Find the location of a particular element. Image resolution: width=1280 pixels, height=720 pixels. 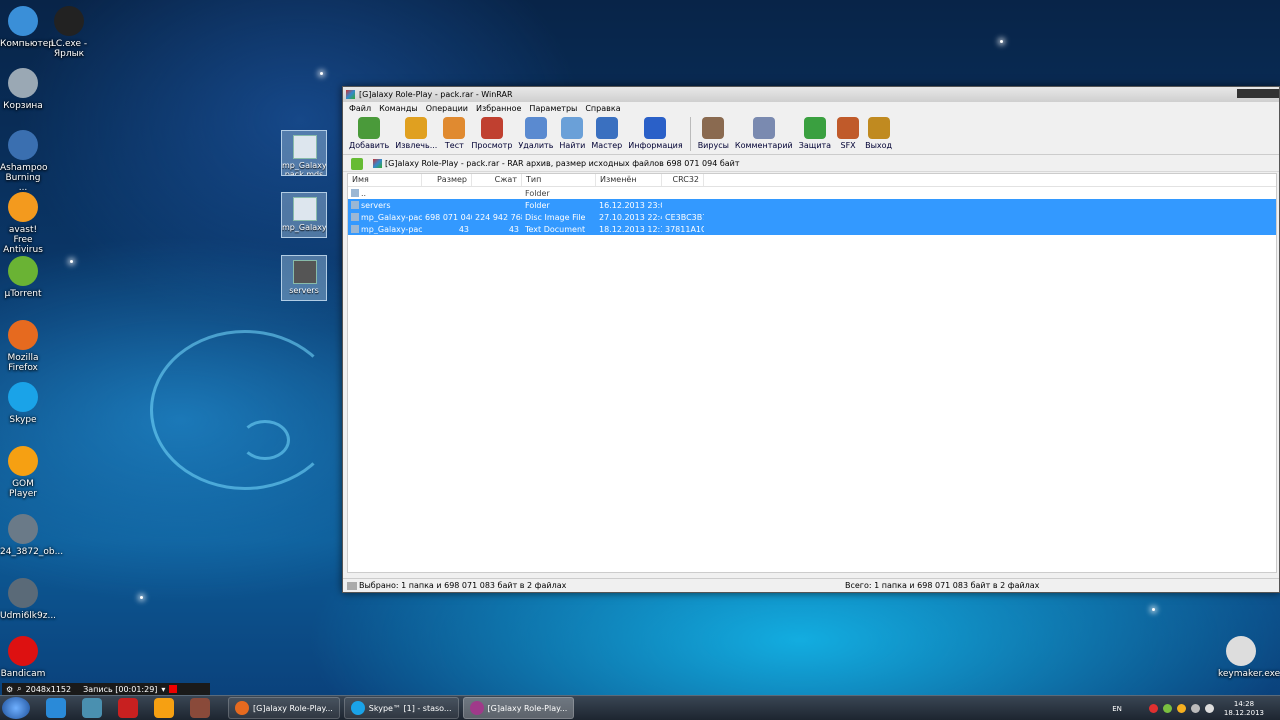

column-name: Имя is located at coordinates (385, 180).